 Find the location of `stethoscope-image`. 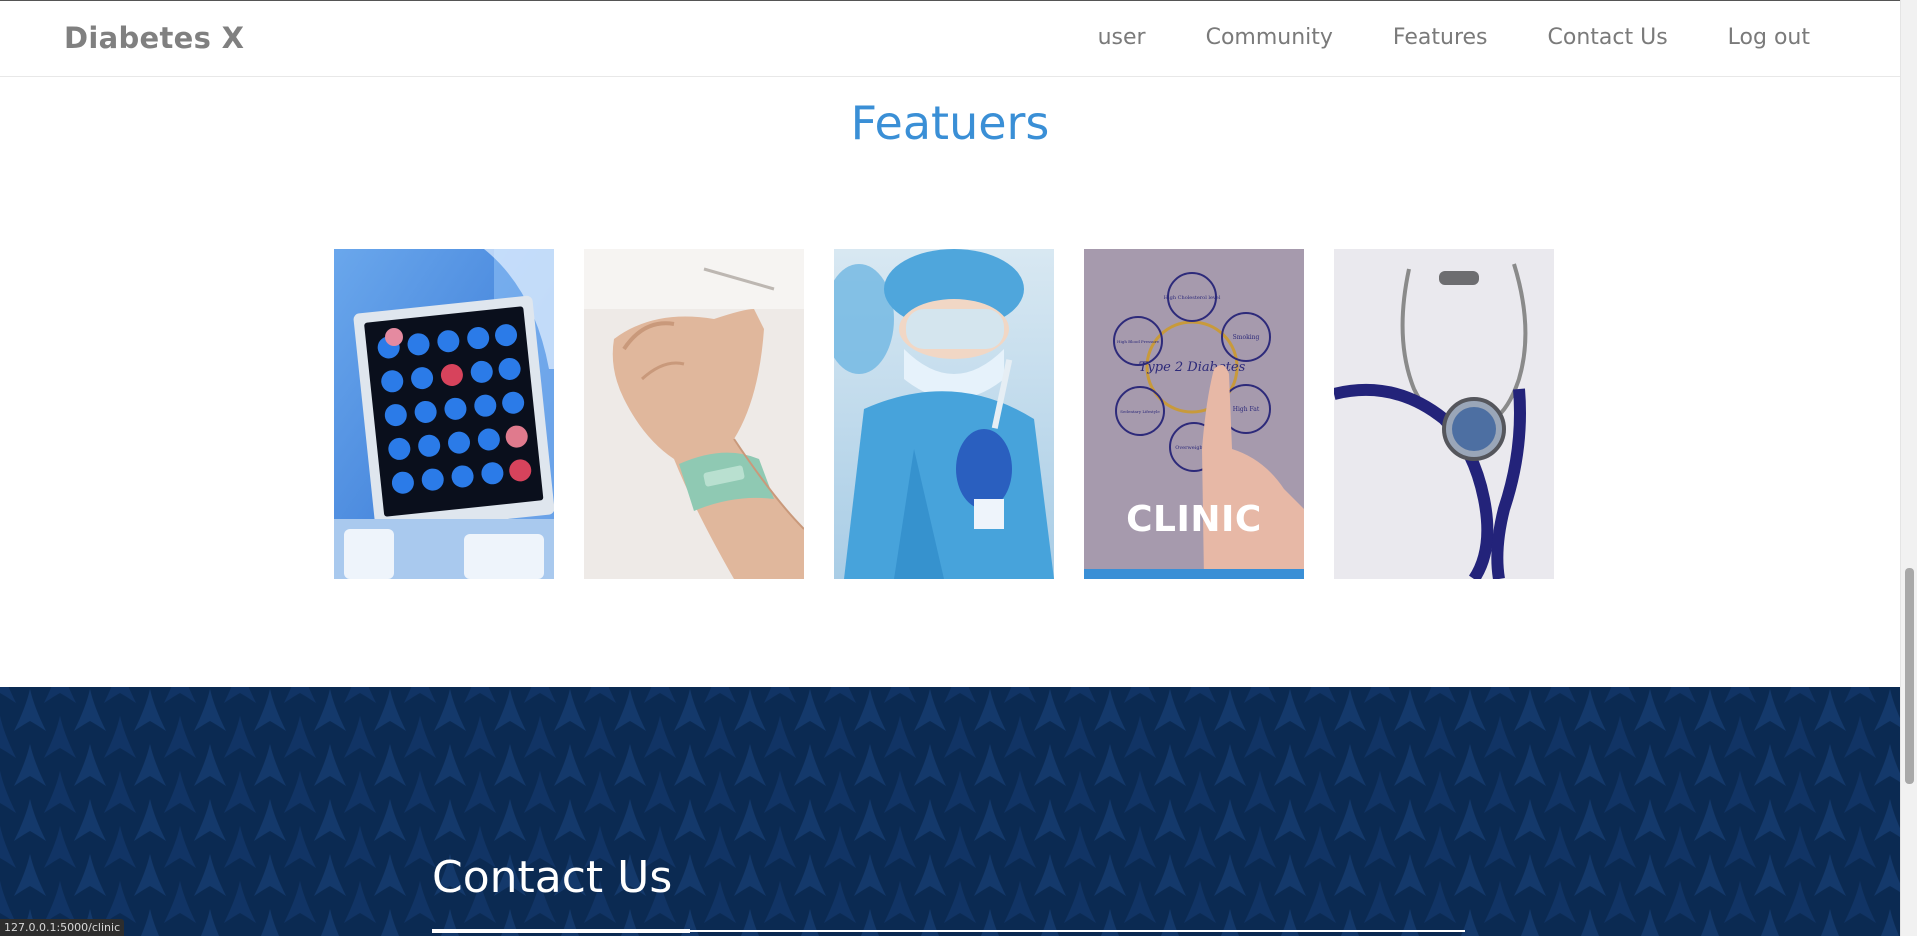

stethoscope-image is located at coordinates (1444, 414).